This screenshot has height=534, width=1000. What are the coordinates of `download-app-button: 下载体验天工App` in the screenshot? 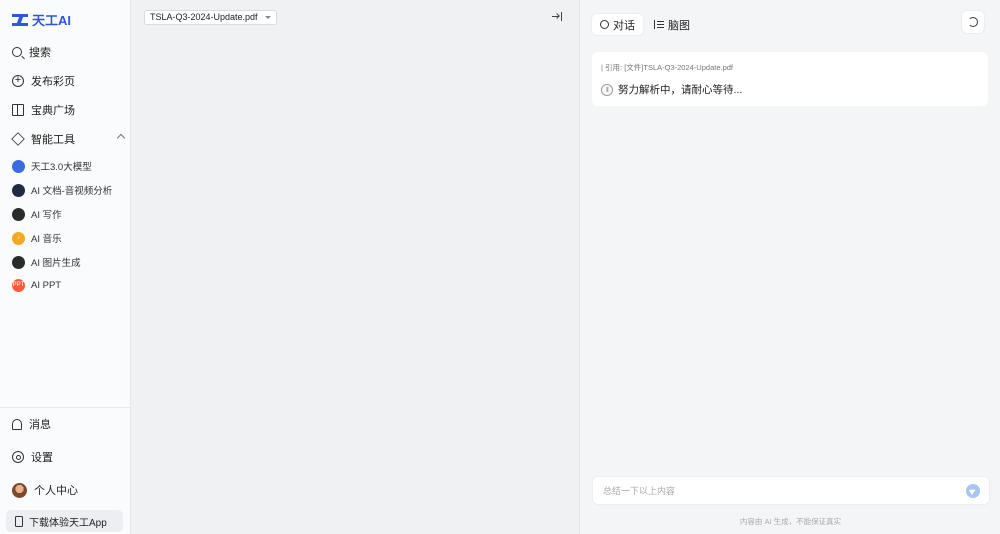 It's located at (64, 521).